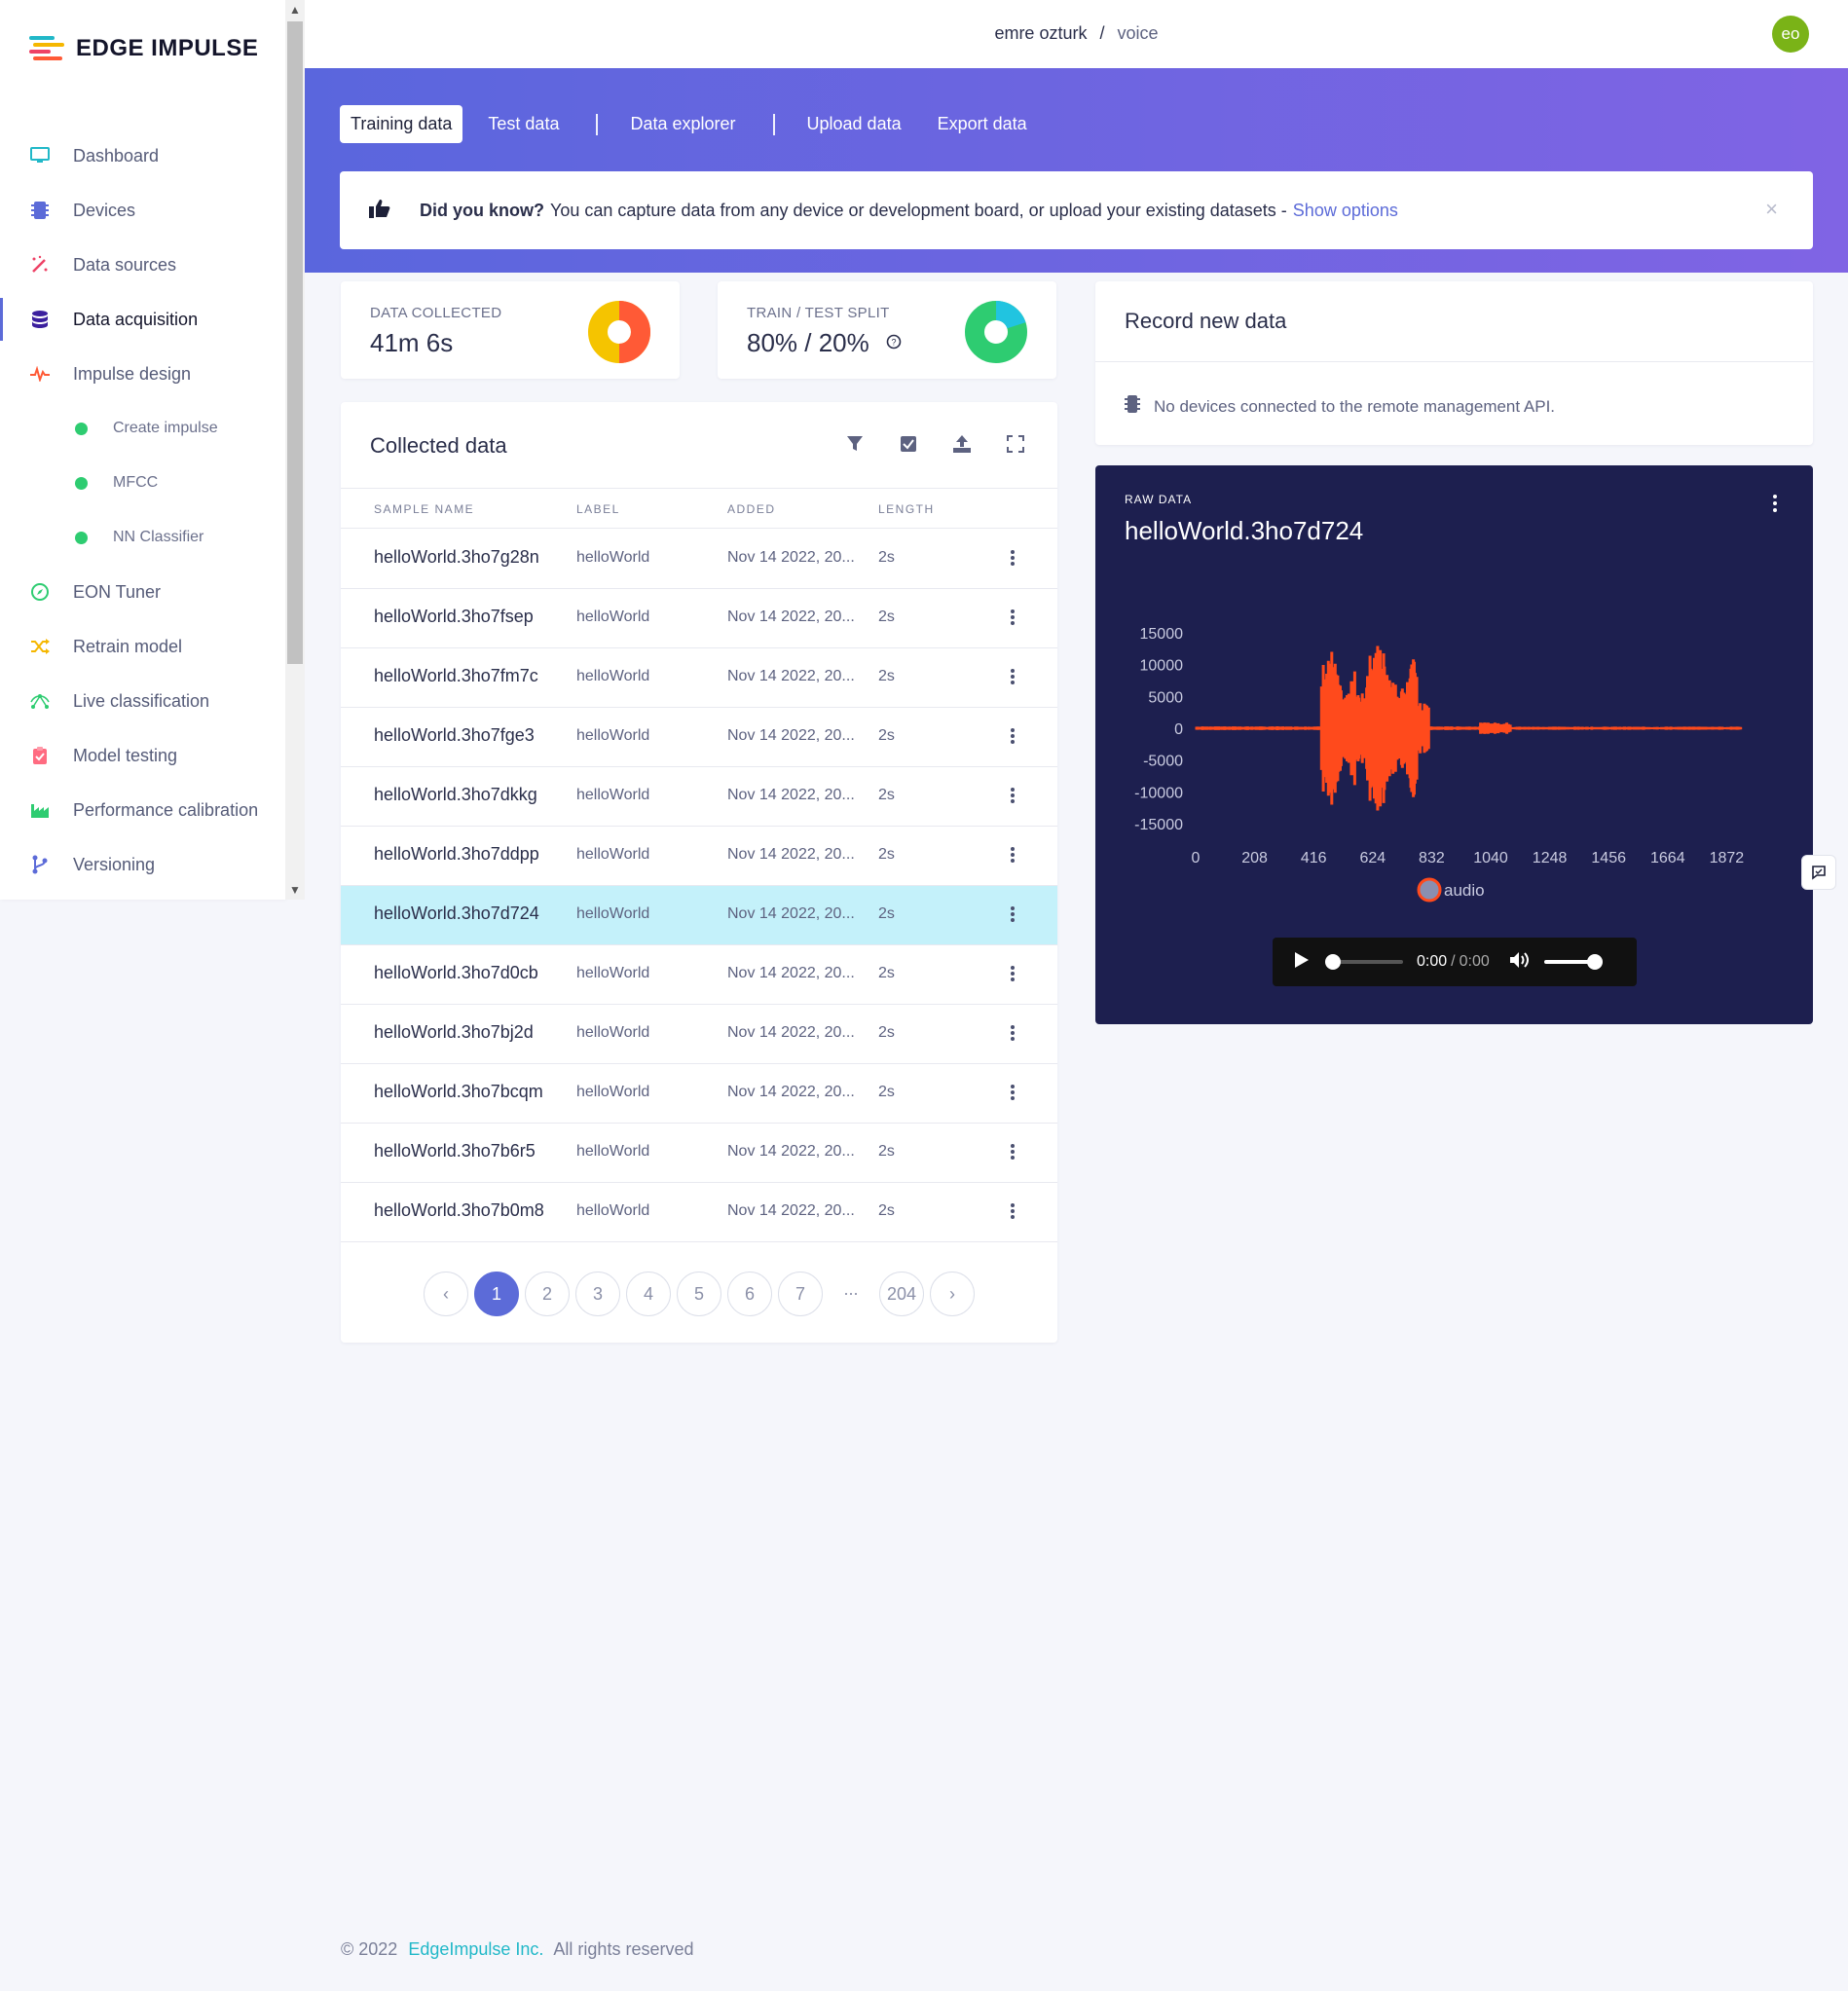 This screenshot has height=1991, width=1848. I want to click on sidebar-item-data-acquisition: Data acquisition, so click(142, 319).